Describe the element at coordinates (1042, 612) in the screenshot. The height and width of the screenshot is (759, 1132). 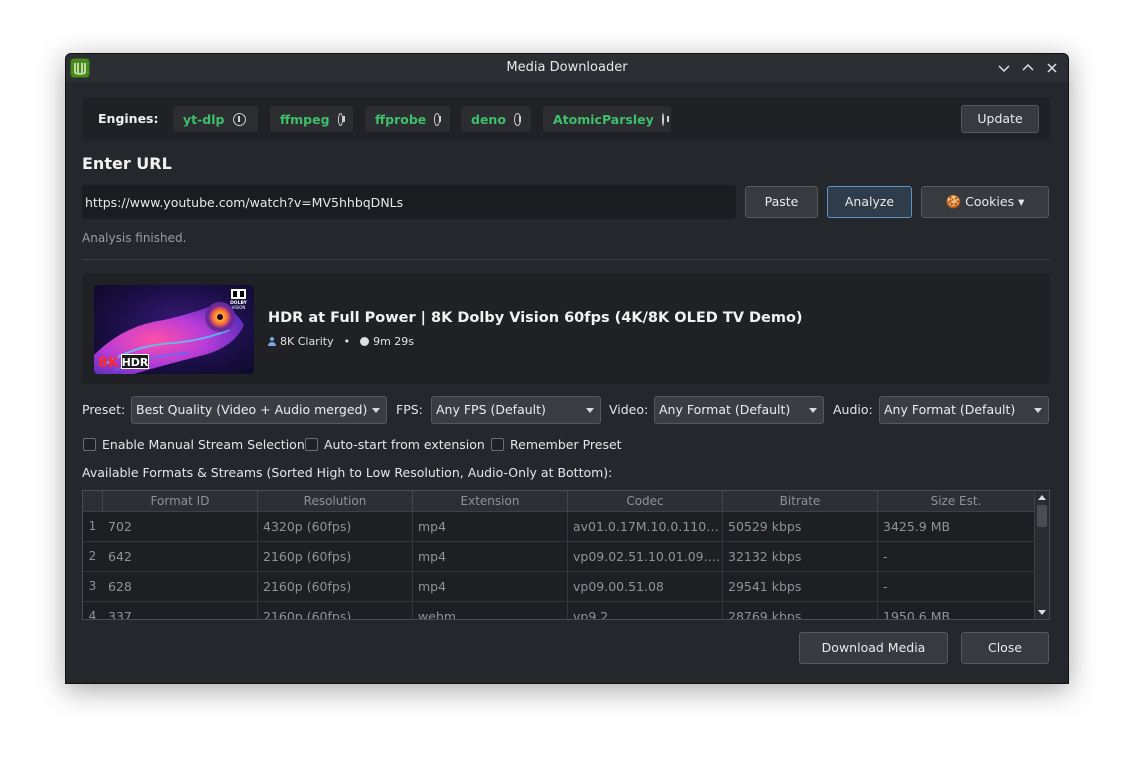
I see `scroll-down-icon` at that location.